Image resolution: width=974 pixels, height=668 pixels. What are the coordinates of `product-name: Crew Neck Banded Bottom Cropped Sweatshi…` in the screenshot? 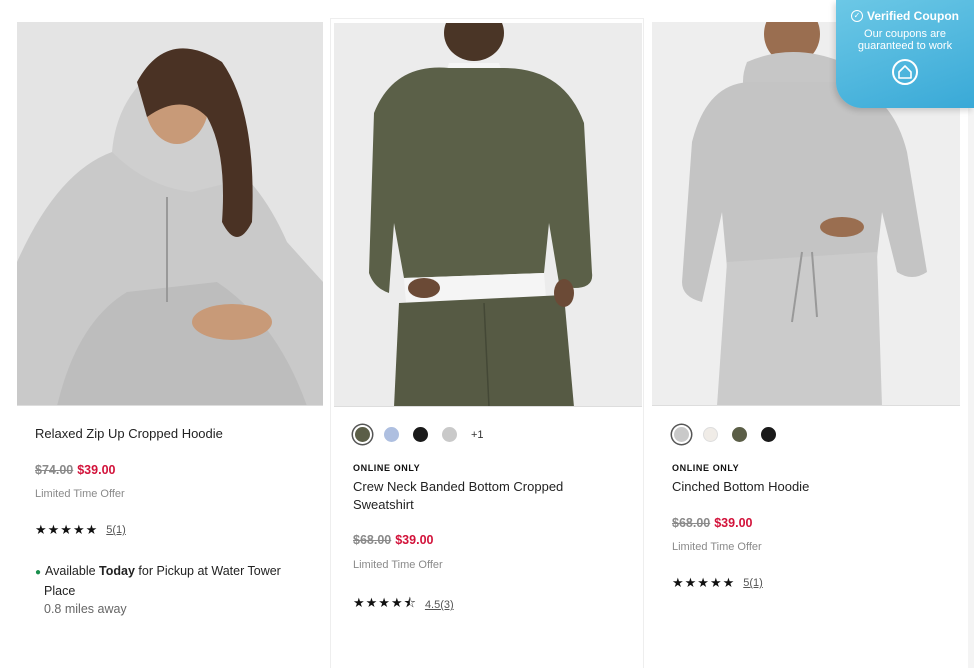 It's located at (458, 496).